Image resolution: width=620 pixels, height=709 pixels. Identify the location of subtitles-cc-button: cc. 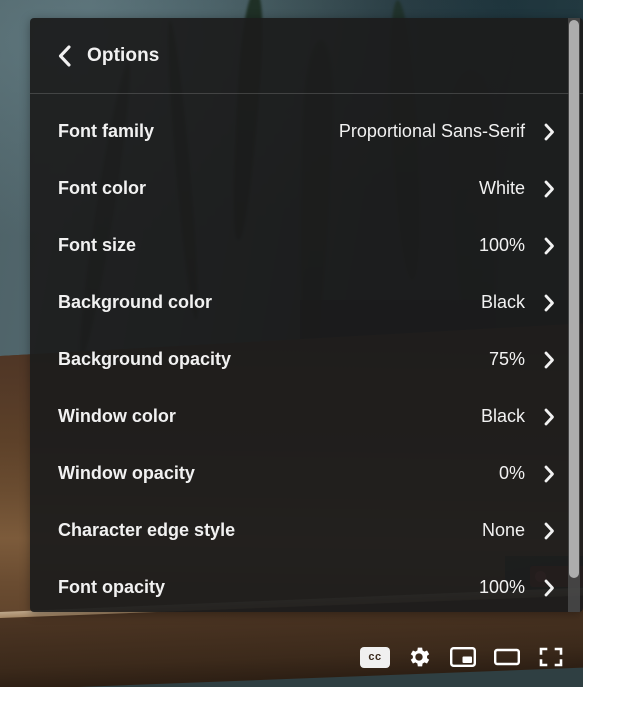
(375, 657).